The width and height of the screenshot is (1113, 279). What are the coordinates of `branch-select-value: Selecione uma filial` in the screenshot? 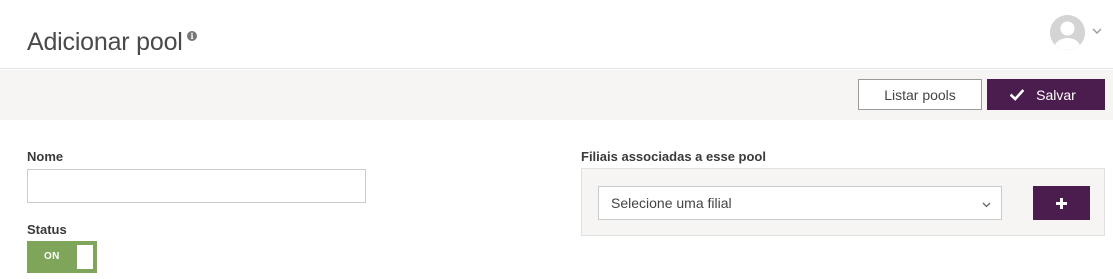 It's located at (671, 203).